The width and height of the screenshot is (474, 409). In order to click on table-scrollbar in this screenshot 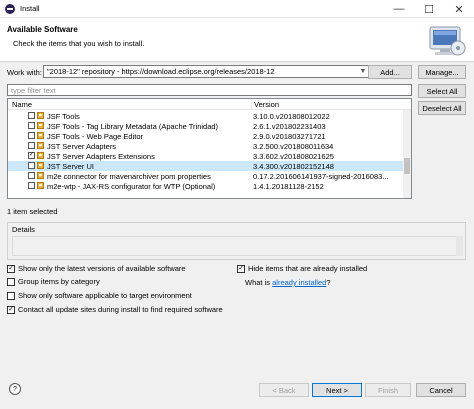, I will do `click(407, 154)`.